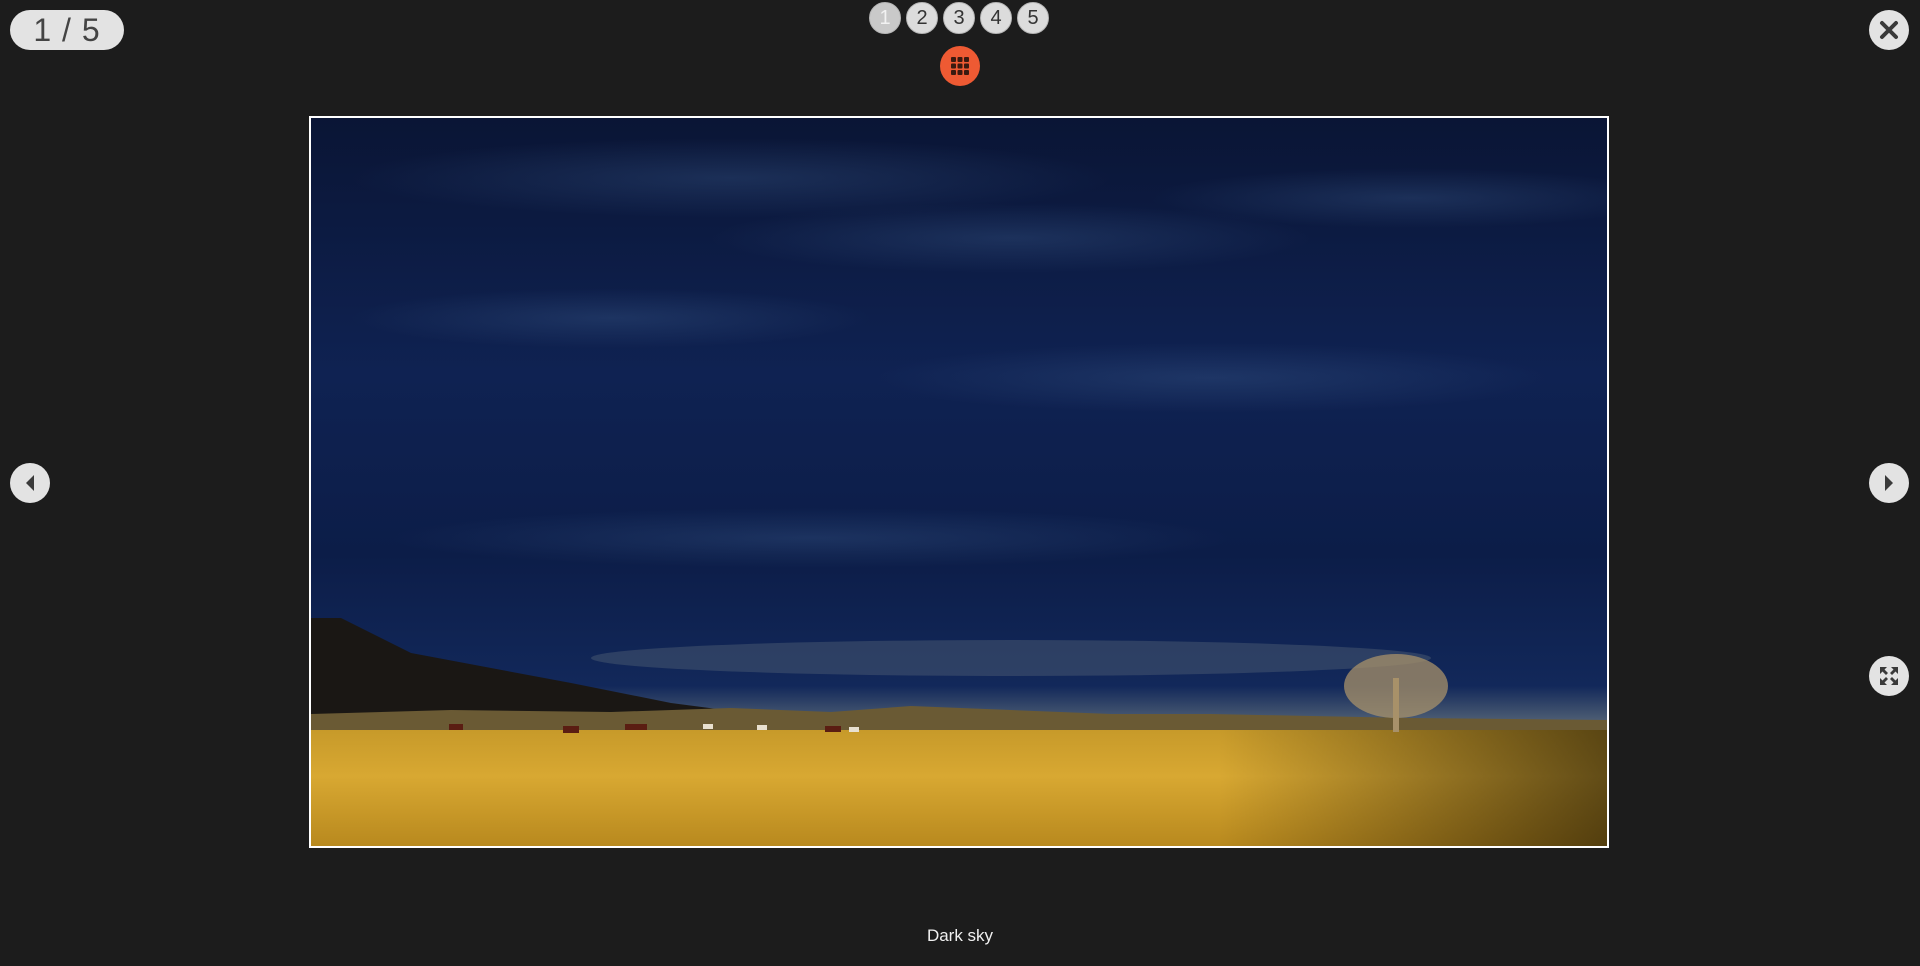  I want to click on next-button, so click(1889, 483).